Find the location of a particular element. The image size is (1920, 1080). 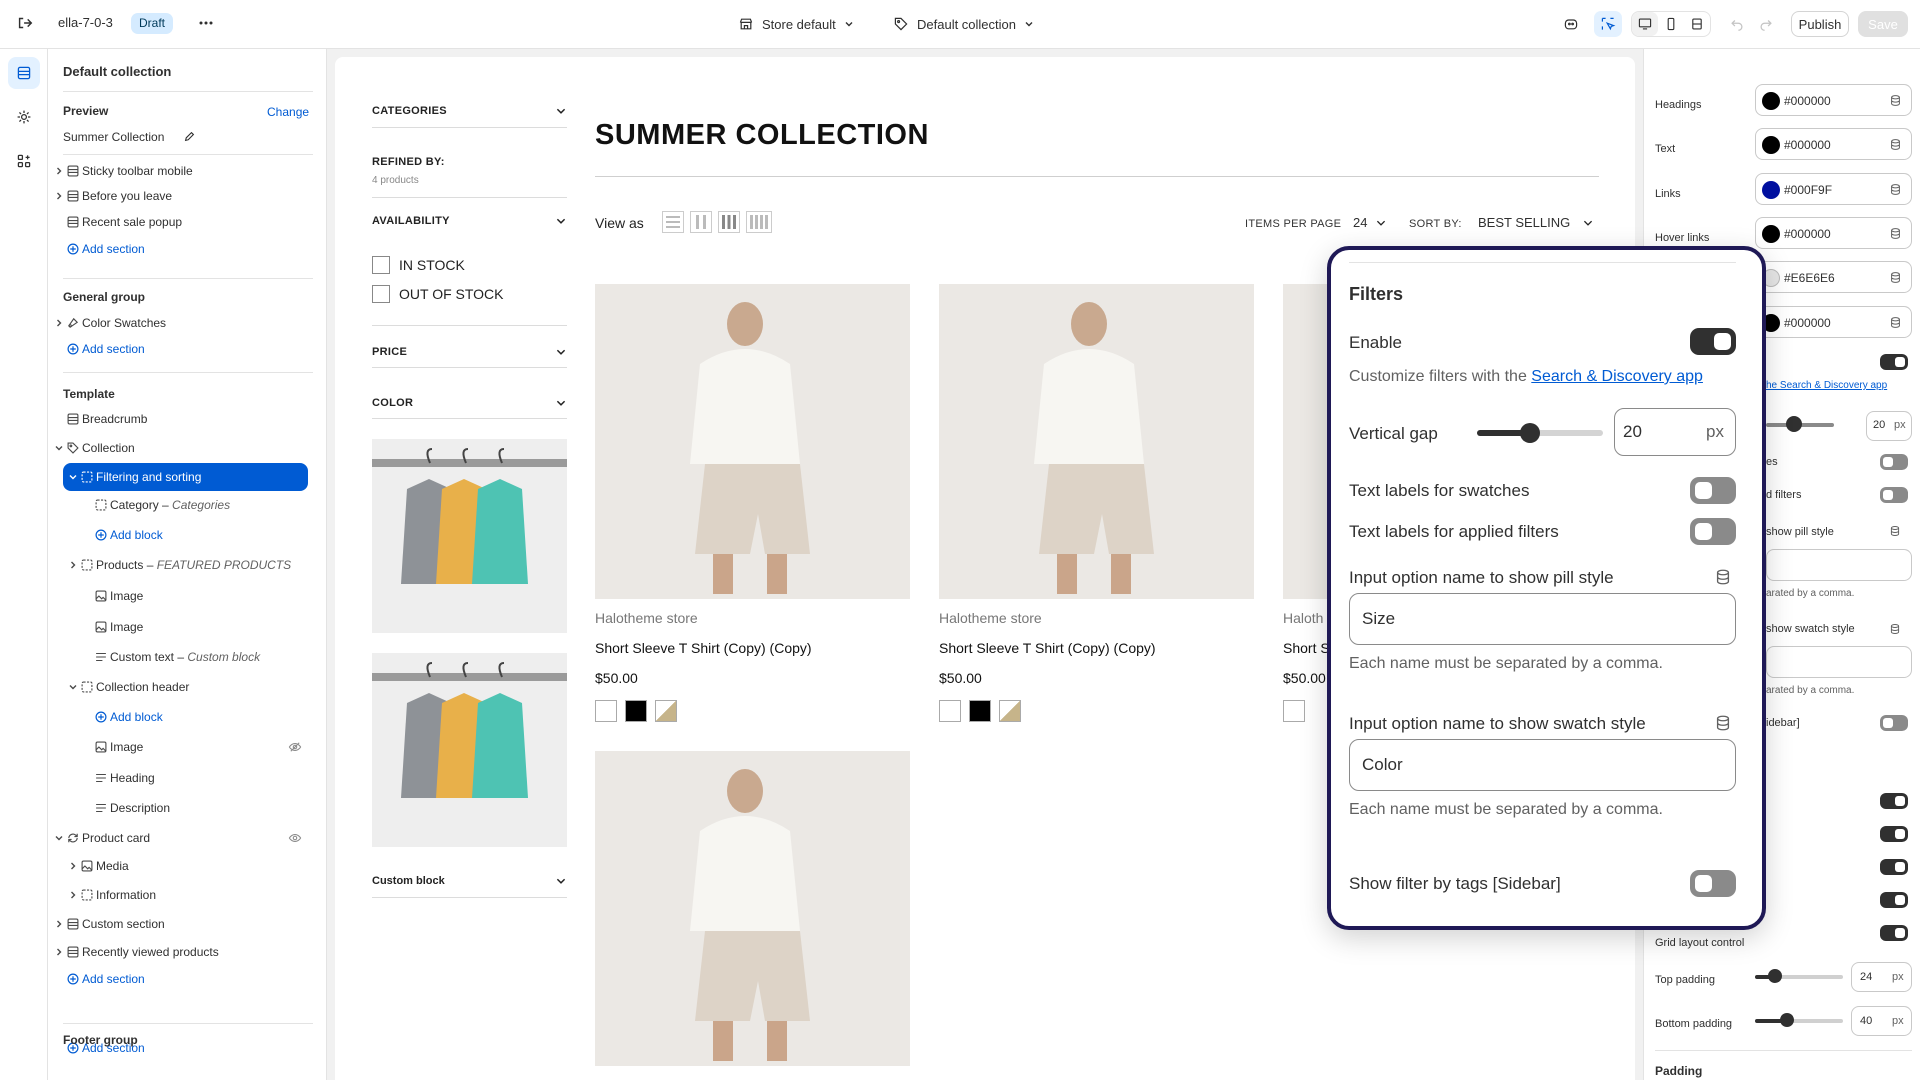

filter-availability-title: AVAILABILITY is located at coordinates (411, 221).